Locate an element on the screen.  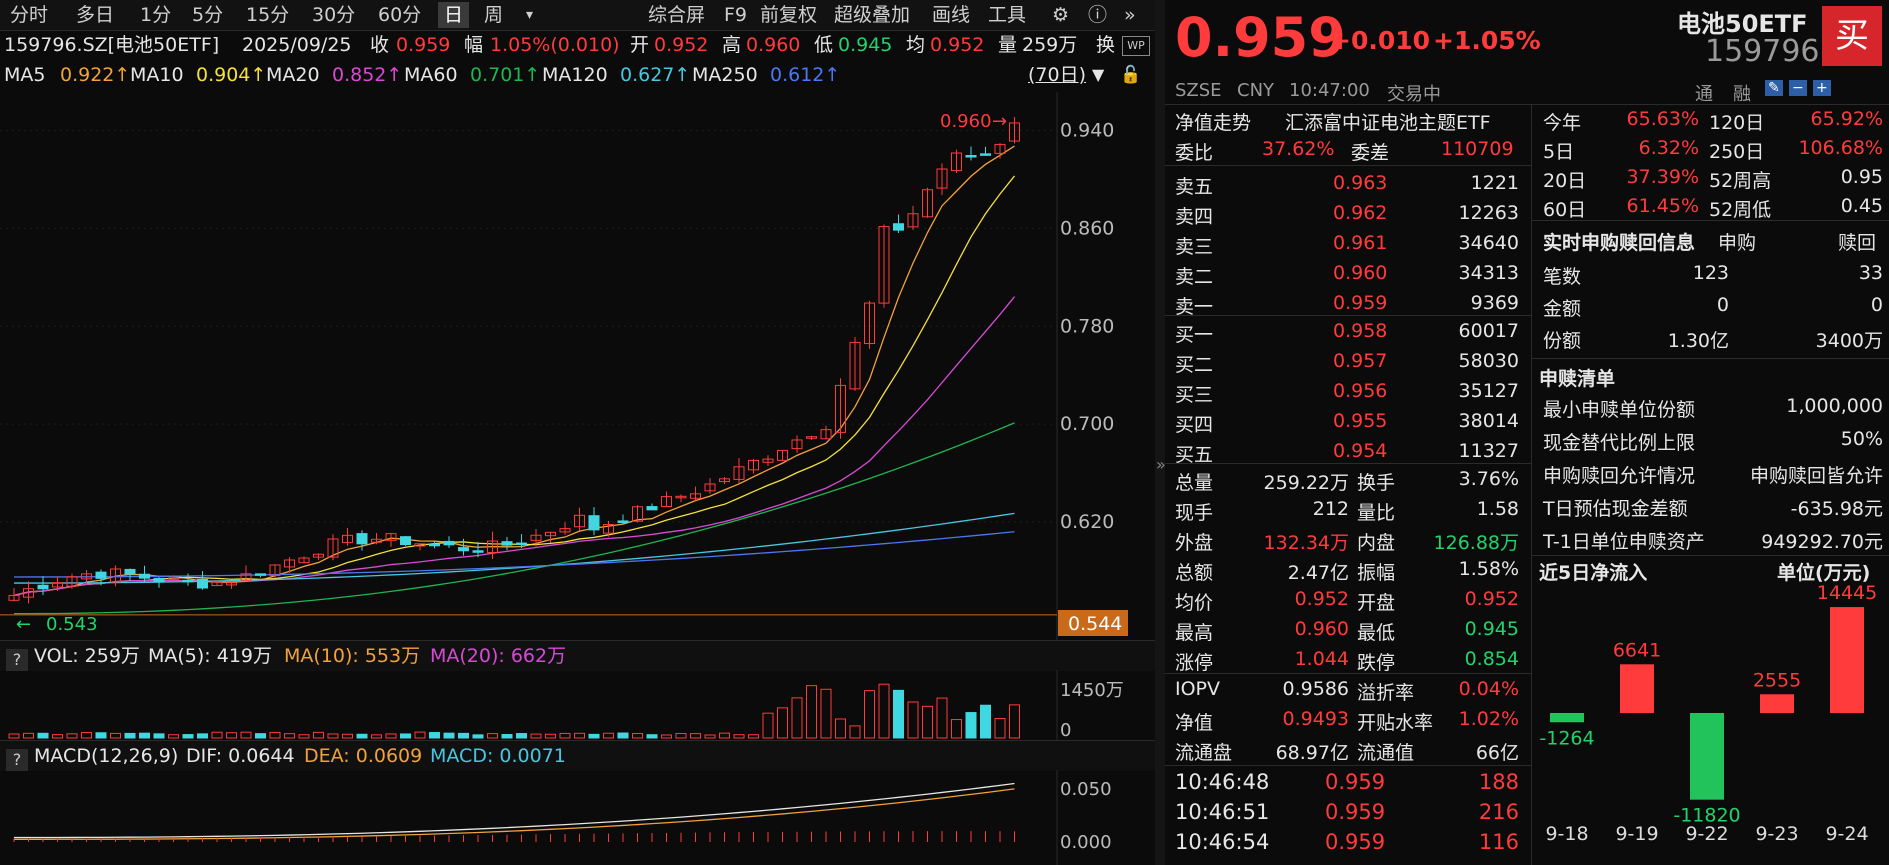
macd-chart: 0.050 0.000 is located at coordinates (577, 817).